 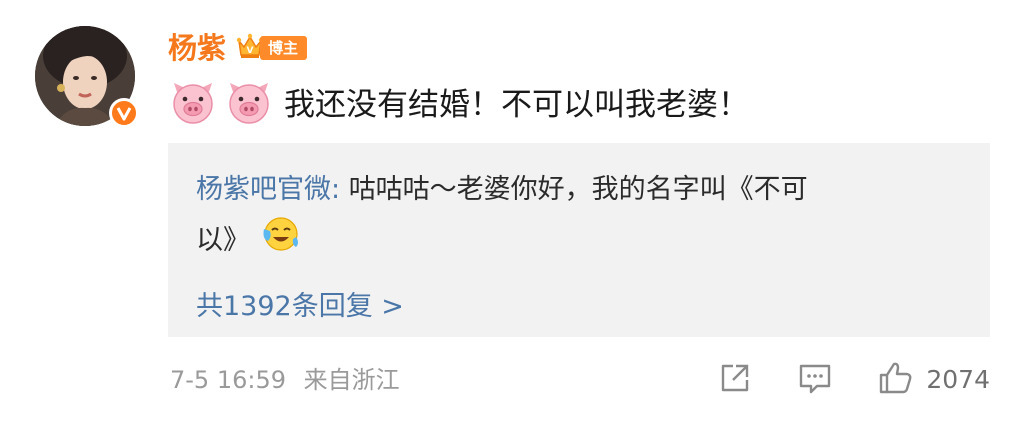 What do you see at coordinates (228, 380) in the screenshot?
I see `comment-time: 7-5 16:59` at bounding box center [228, 380].